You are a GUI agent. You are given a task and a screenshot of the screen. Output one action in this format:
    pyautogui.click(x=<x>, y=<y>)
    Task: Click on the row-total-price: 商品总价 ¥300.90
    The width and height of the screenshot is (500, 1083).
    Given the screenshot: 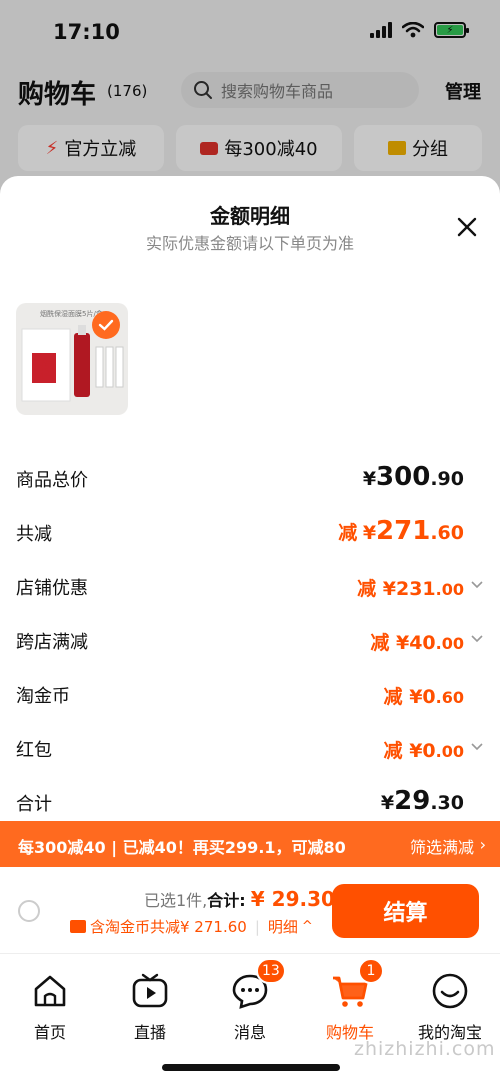 What is the action you would take?
    pyautogui.click(x=250, y=478)
    